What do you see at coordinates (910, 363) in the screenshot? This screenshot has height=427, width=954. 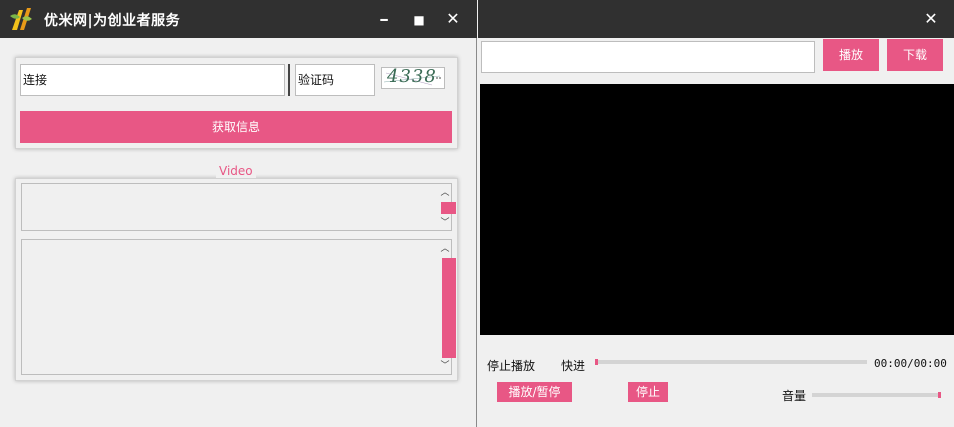 I see `time-display: 00:00/00:00` at bounding box center [910, 363].